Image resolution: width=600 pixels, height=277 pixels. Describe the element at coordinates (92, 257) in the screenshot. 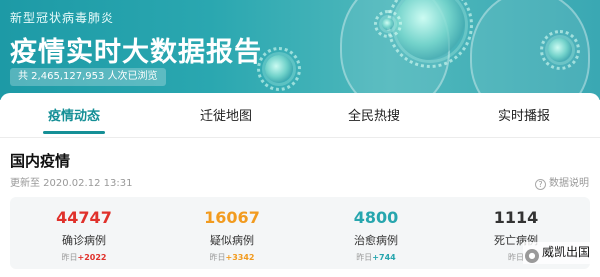

I see `stat-delta-value: +2022` at that location.